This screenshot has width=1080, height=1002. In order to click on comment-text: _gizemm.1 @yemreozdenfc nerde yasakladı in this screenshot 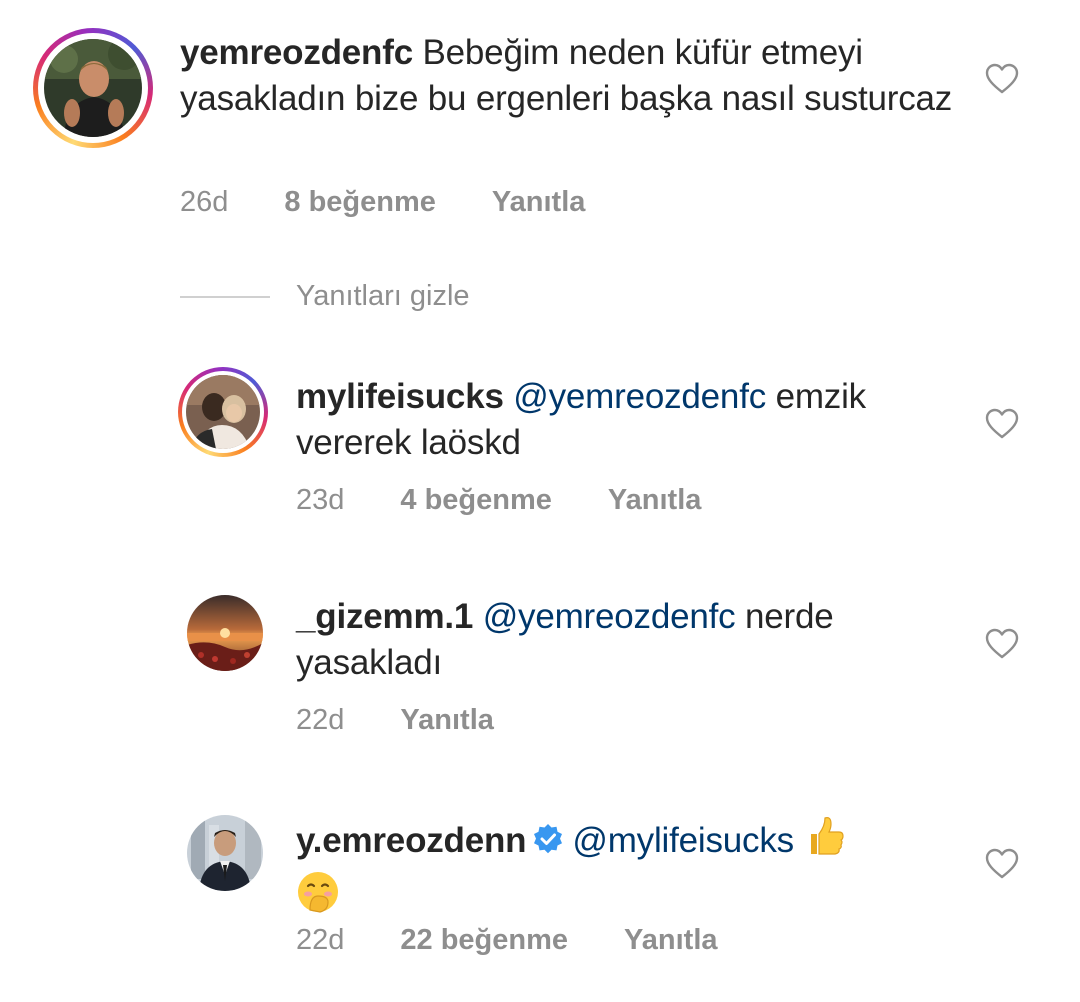, I will do `click(626, 640)`.